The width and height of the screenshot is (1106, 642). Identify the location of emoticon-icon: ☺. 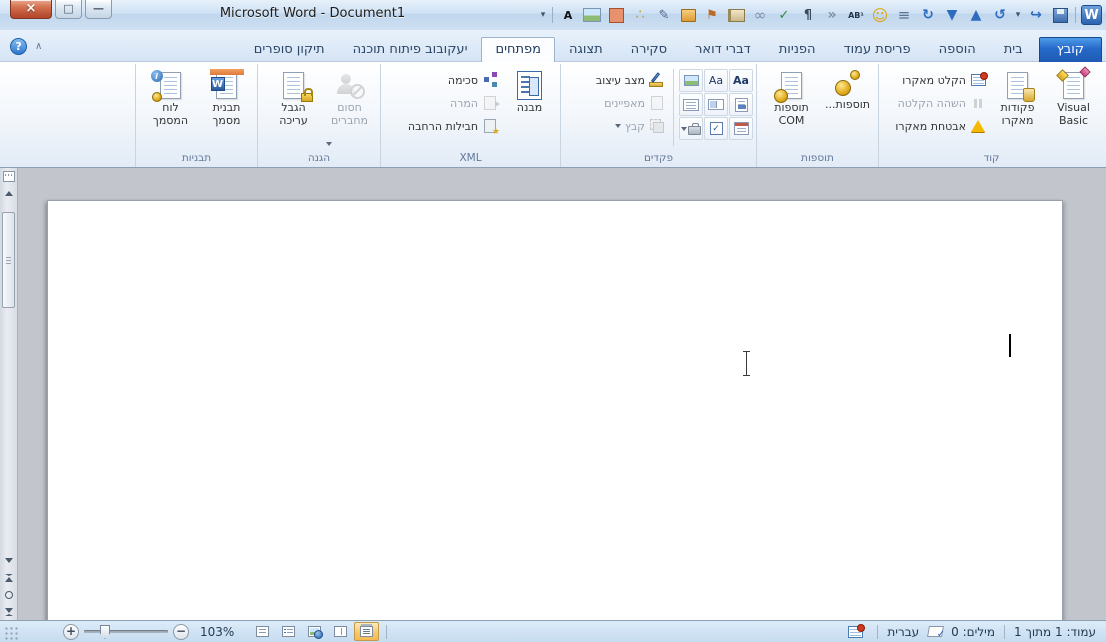
(880, 15).